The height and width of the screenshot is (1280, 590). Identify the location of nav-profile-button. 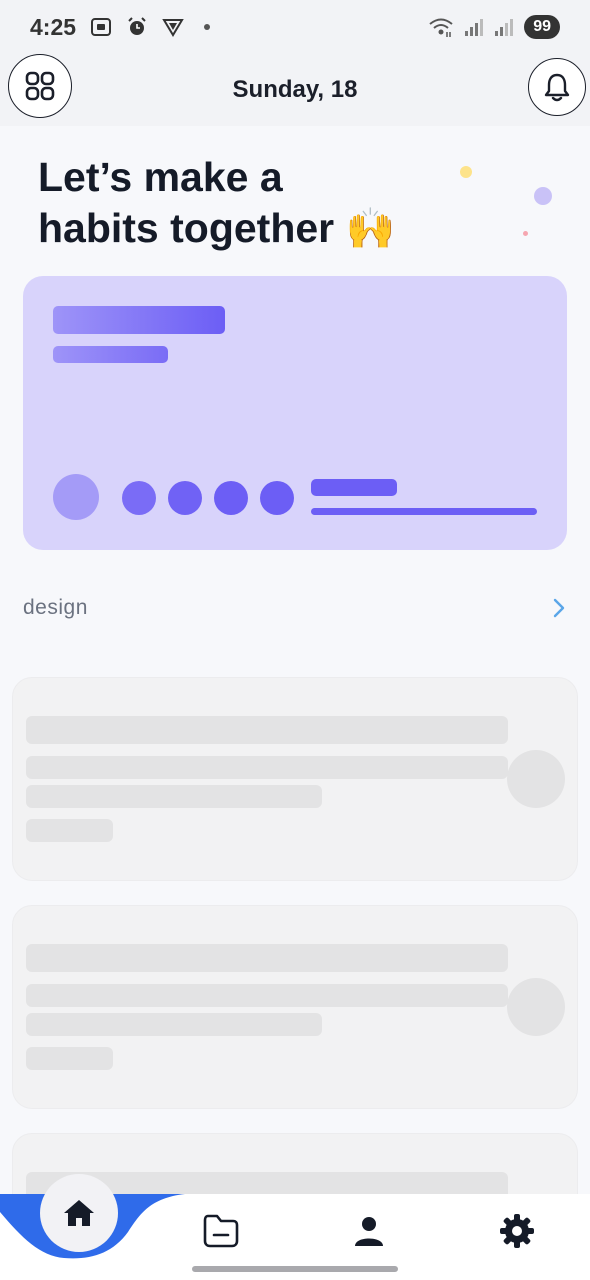
(369, 1231).